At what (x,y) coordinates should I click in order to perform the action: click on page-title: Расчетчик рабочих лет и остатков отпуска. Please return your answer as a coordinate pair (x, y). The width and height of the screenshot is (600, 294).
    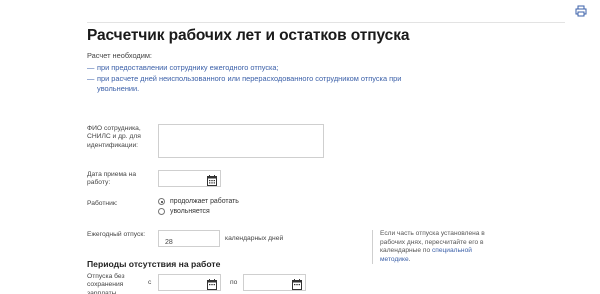
    Looking at the image, I should click on (248, 35).